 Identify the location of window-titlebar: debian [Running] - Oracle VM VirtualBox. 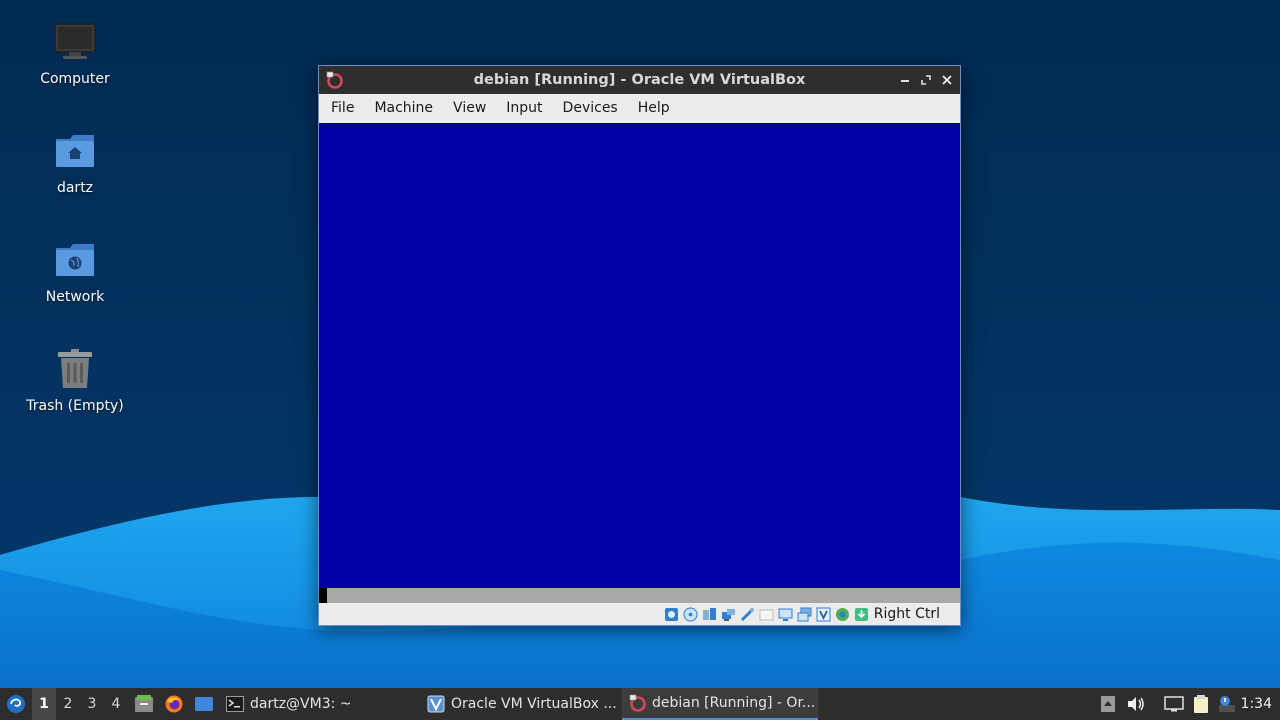
(639, 80).